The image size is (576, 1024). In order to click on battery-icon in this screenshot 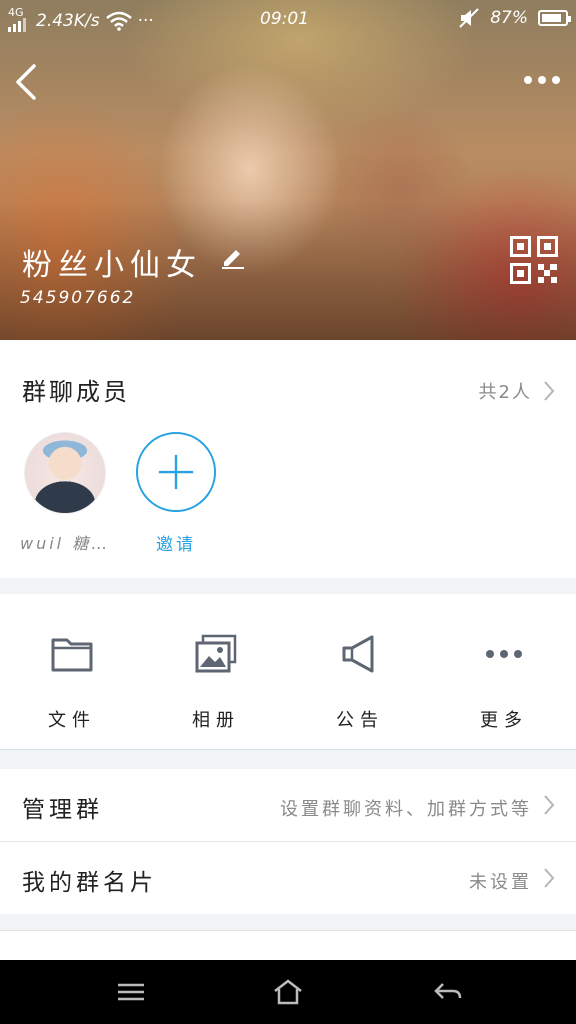, I will do `click(554, 18)`.